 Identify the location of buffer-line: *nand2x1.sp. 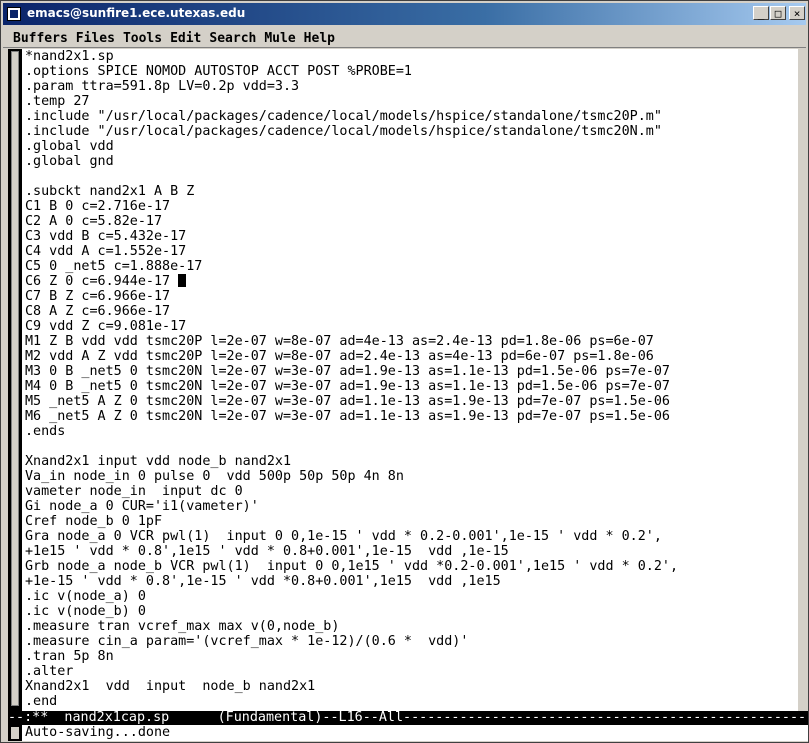
(411, 56).